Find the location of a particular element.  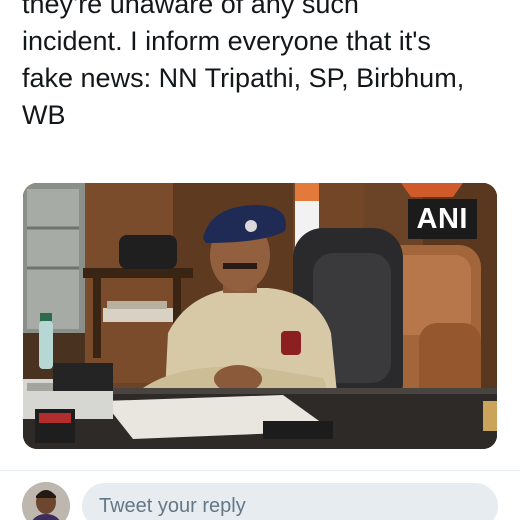

divider is located at coordinates (260, 470).